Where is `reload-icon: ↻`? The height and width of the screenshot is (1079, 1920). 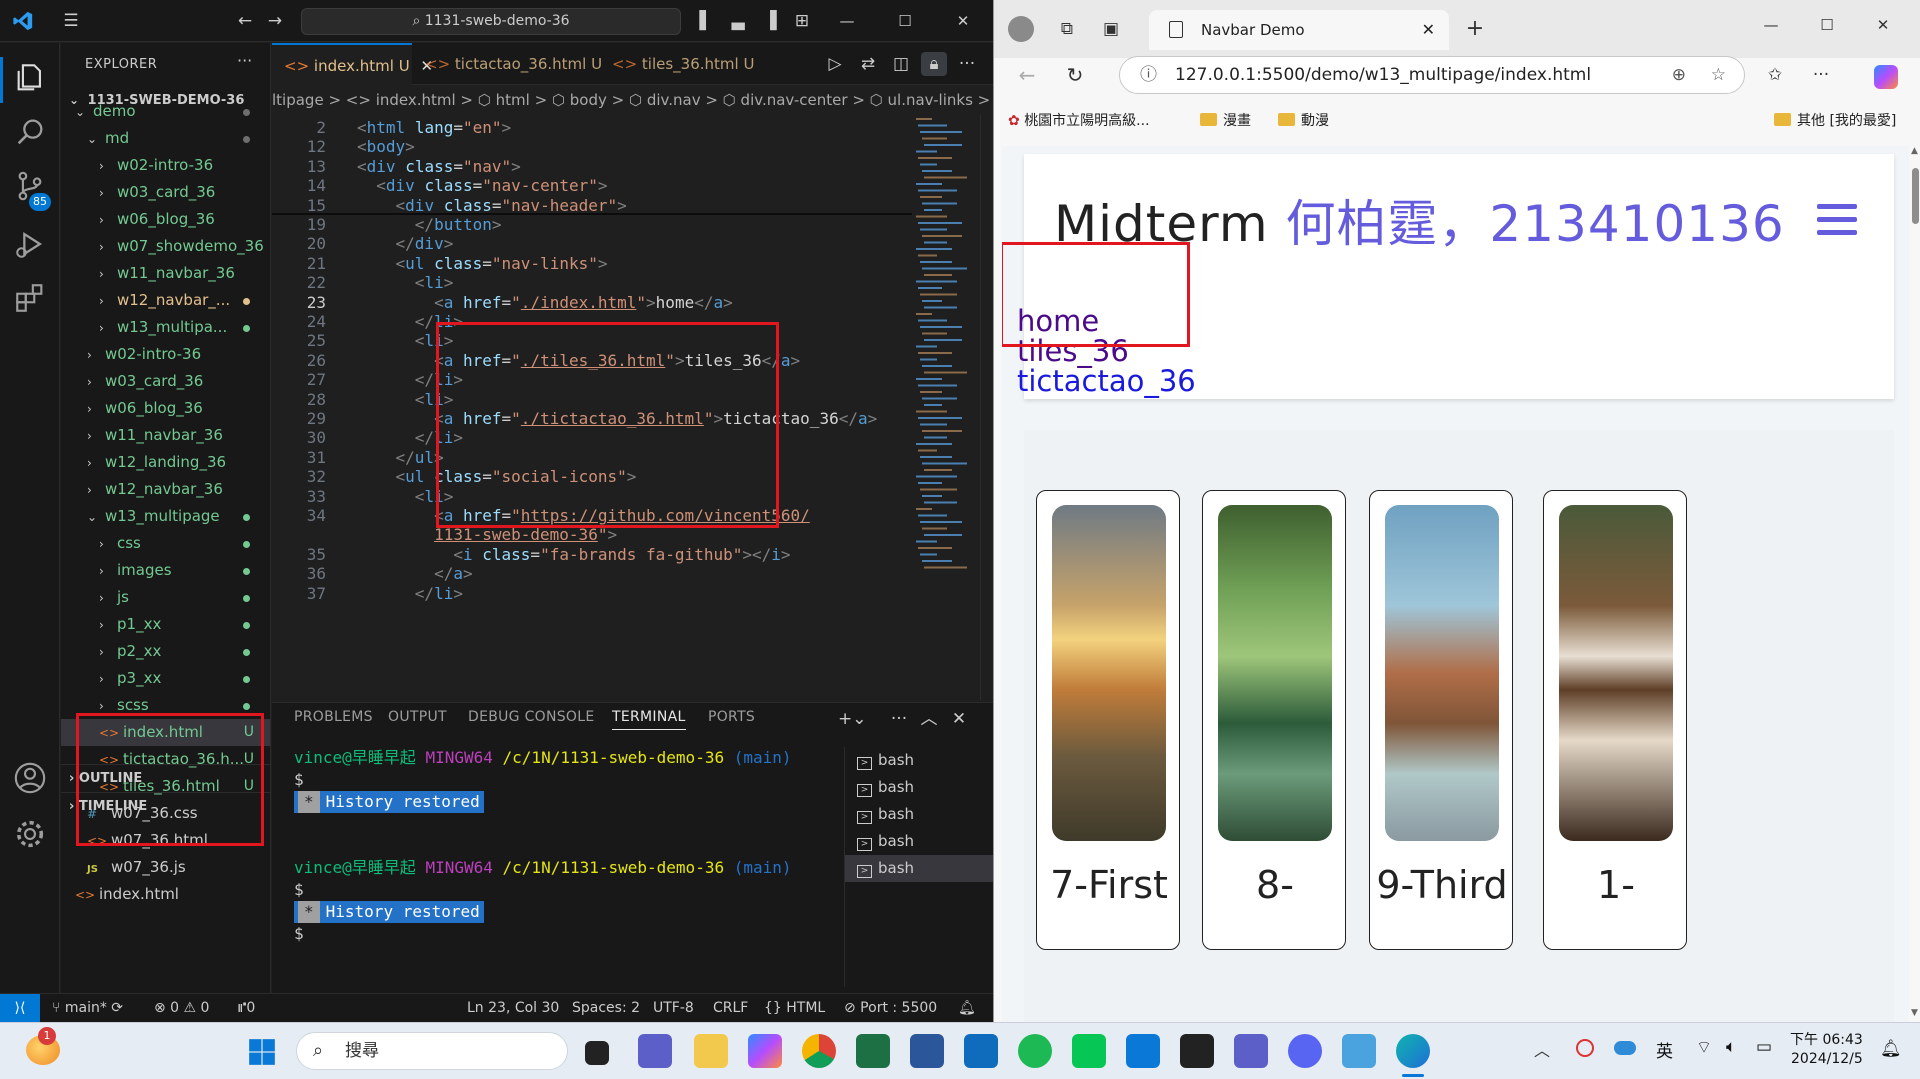
reload-icon: ↻ is located at coordinates (1075, 75).